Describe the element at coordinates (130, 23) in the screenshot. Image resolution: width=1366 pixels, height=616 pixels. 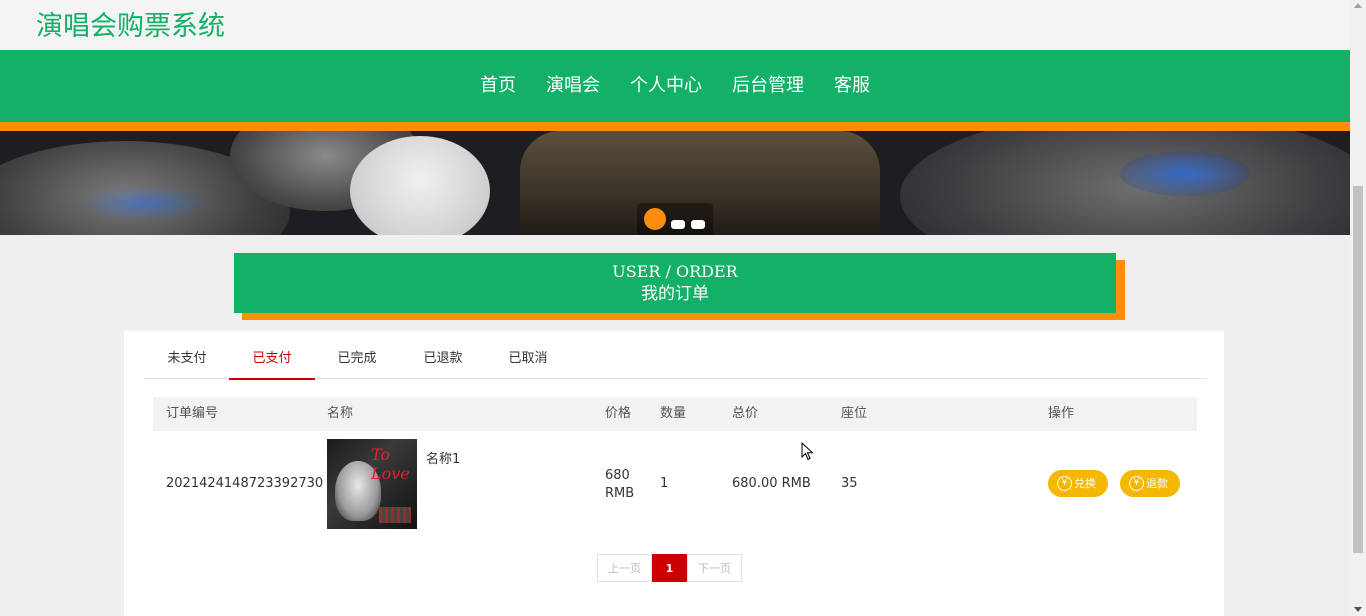
I see `site-title: 演唱会购票系统` at that location.